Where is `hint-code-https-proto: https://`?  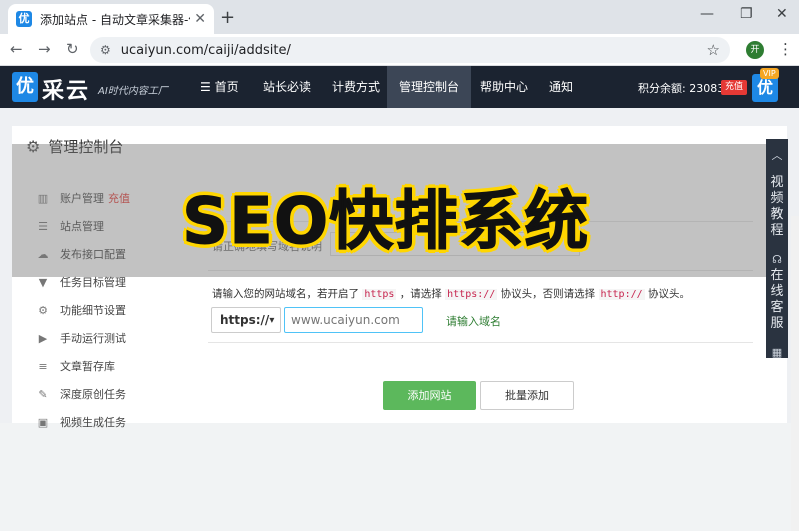 hint-code-https-proto: https:// is located at coordinates (471, 294).